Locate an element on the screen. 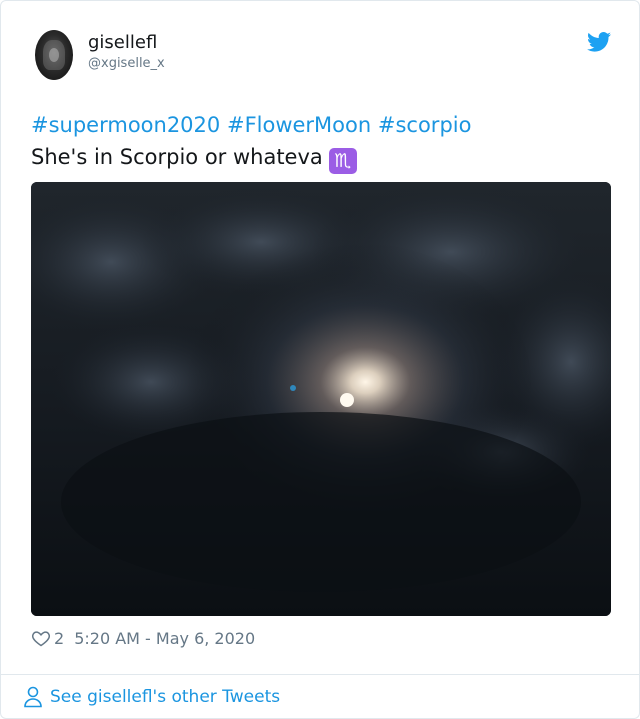  avatar-highlight is located at coordinates (54, 55).